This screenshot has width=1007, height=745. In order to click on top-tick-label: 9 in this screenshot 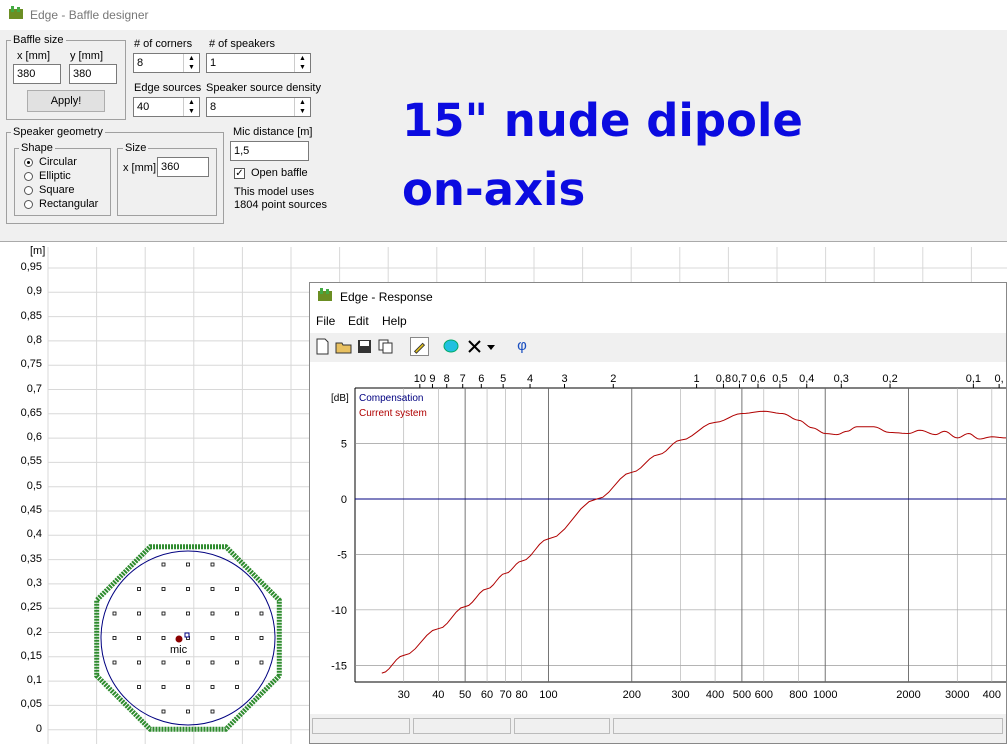, I will do `click(432, 379)`.